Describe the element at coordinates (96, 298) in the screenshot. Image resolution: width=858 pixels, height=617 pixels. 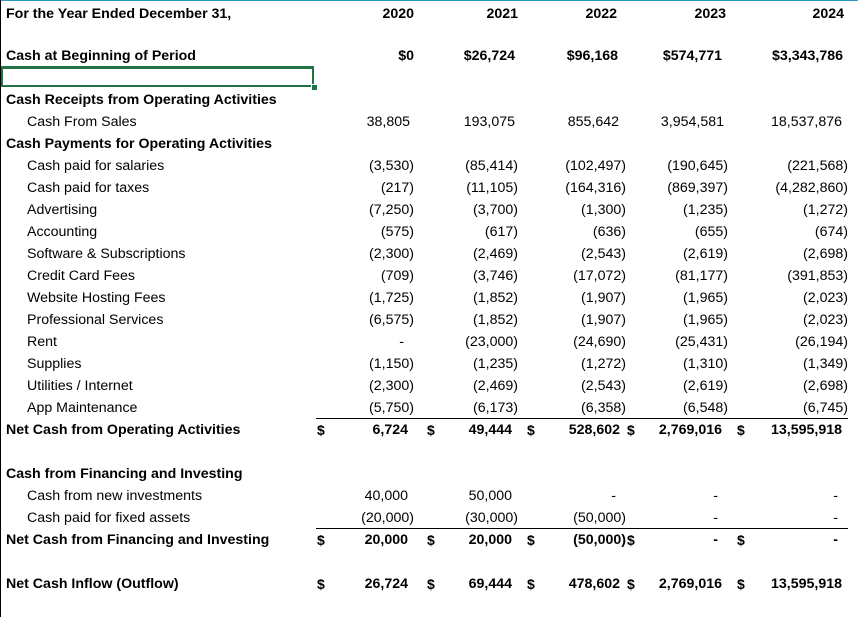
I see `op-row-6-label: Website Hosting Fees` at that location.